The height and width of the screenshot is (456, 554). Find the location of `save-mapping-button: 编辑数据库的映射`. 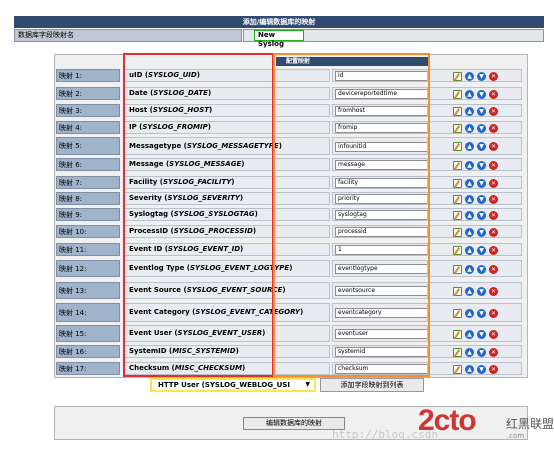

save-mapping-button: 编辑数据库的映射 is located at coordinates (294, 423).